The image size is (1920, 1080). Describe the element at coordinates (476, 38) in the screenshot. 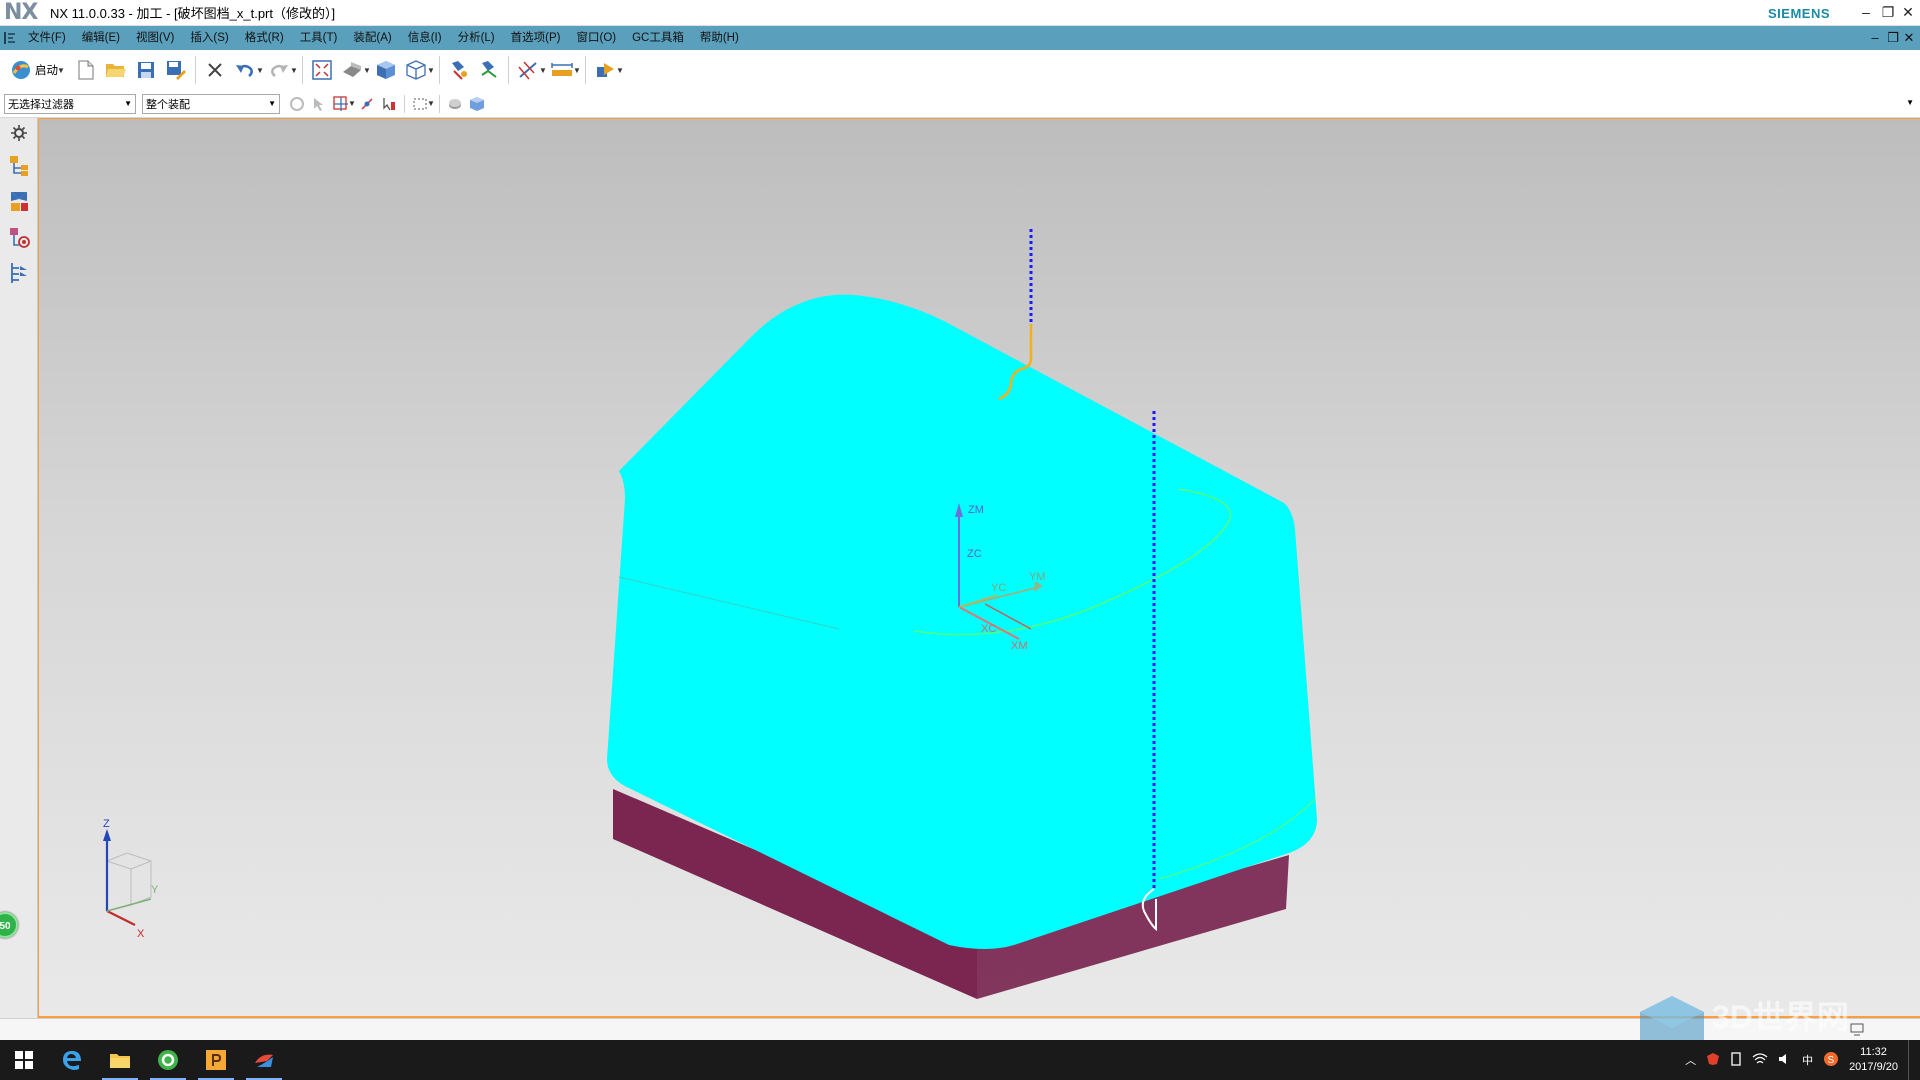

I see `menu-analysis: 分析(L)` at that location.